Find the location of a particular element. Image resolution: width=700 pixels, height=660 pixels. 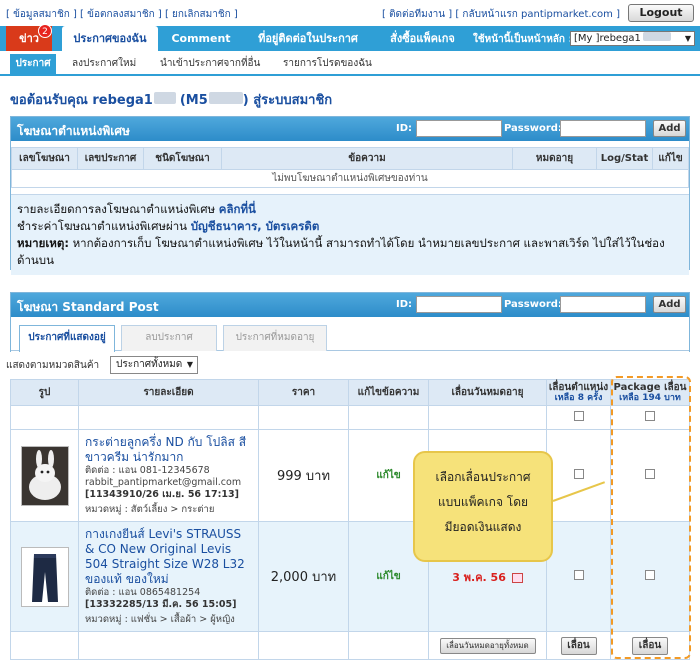

jeans-thumbnail is located at coordinates (44, 576).